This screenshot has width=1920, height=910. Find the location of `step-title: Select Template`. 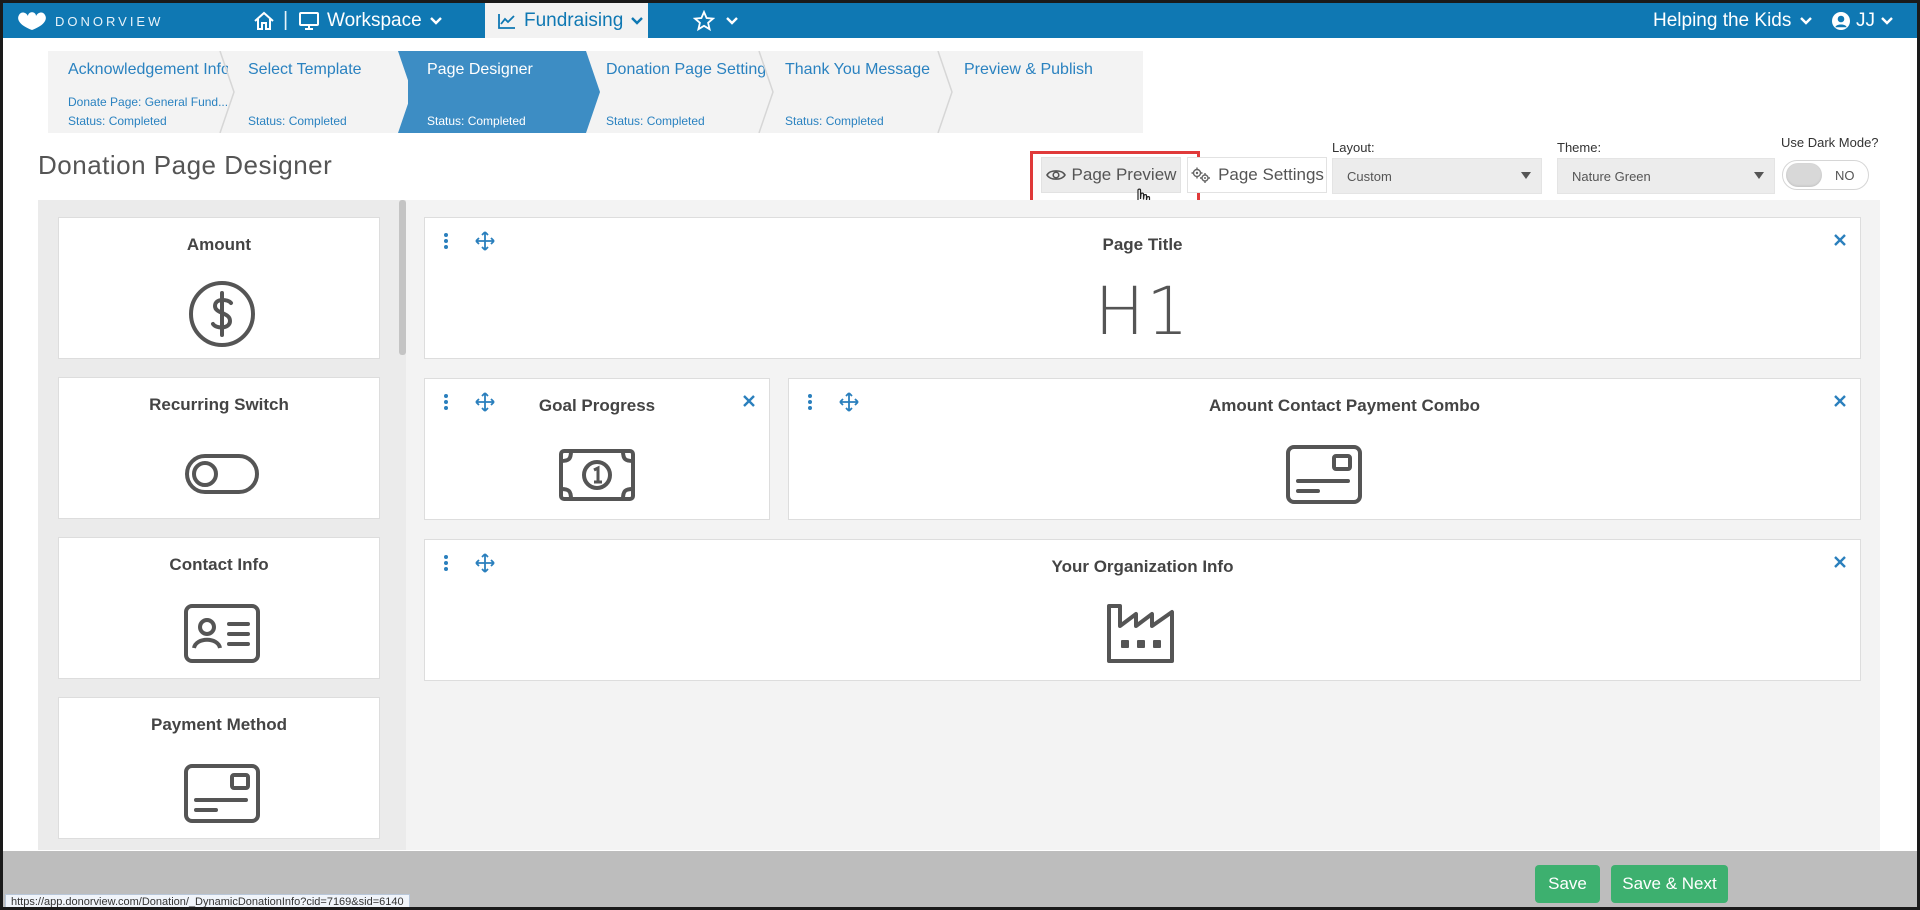

step-title: Select Template is located at coordinates (305, 69).